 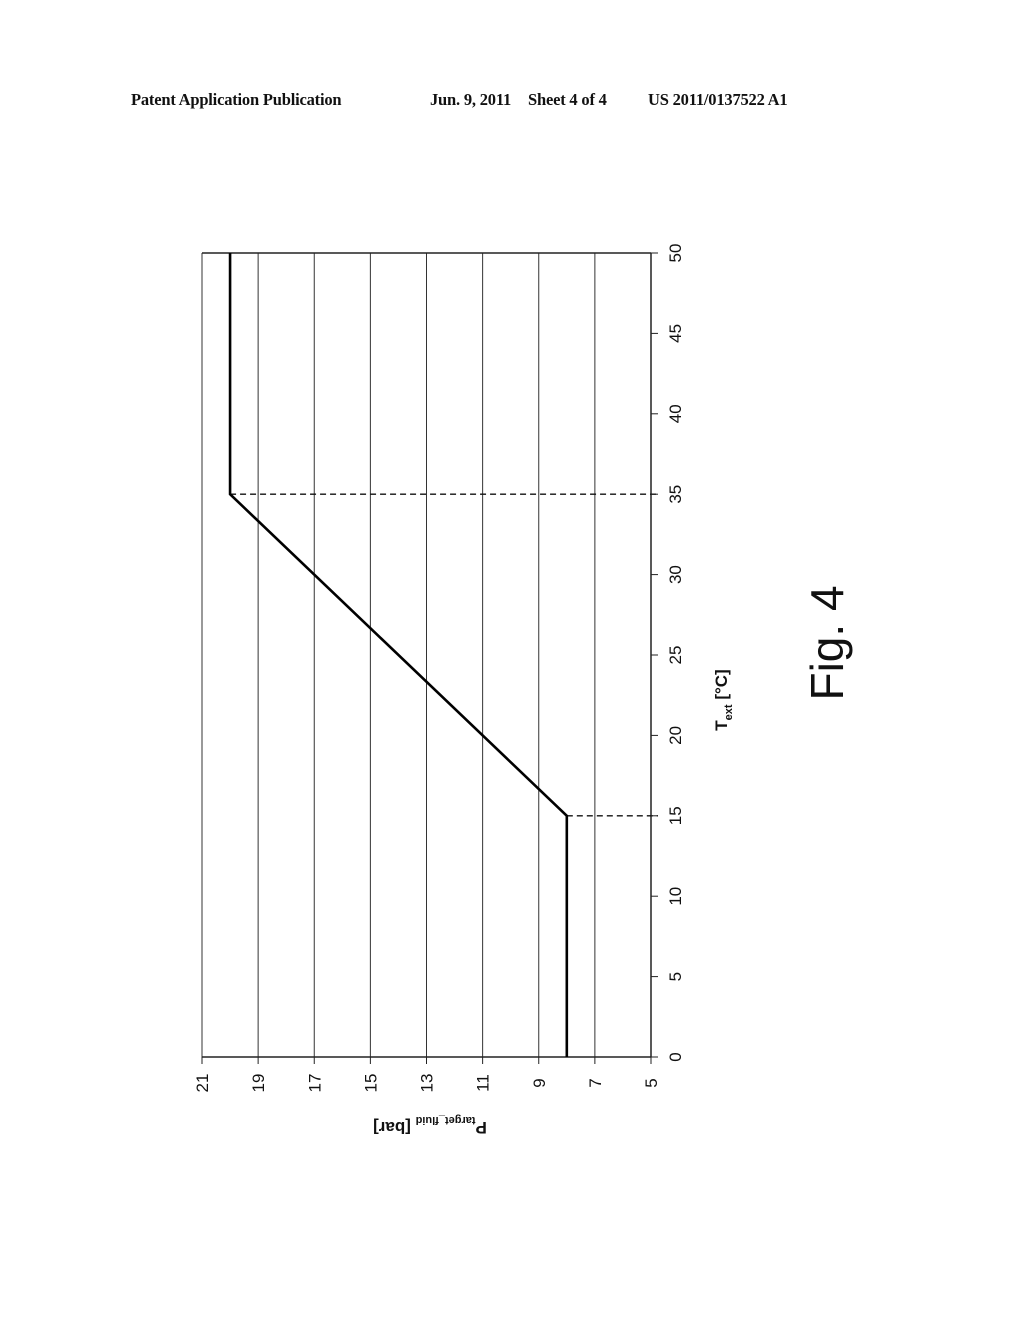 I want to click on y-tick-label: 7, so click(x=595, y=1082).